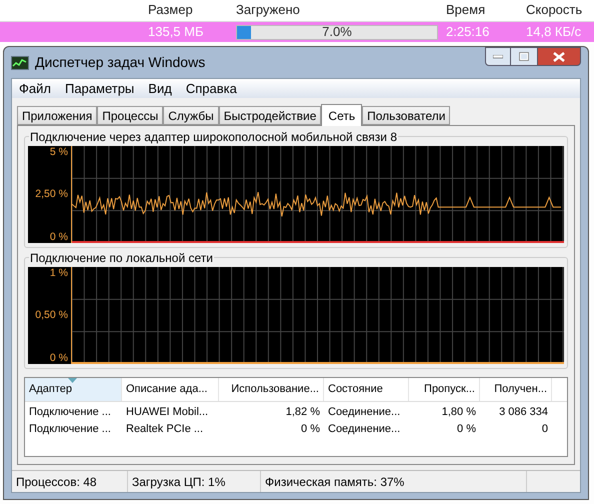  Describe the element at coordinates (120, 62) in the screenshot. I see `window-title: Диспетчер задач Windows` at that location.